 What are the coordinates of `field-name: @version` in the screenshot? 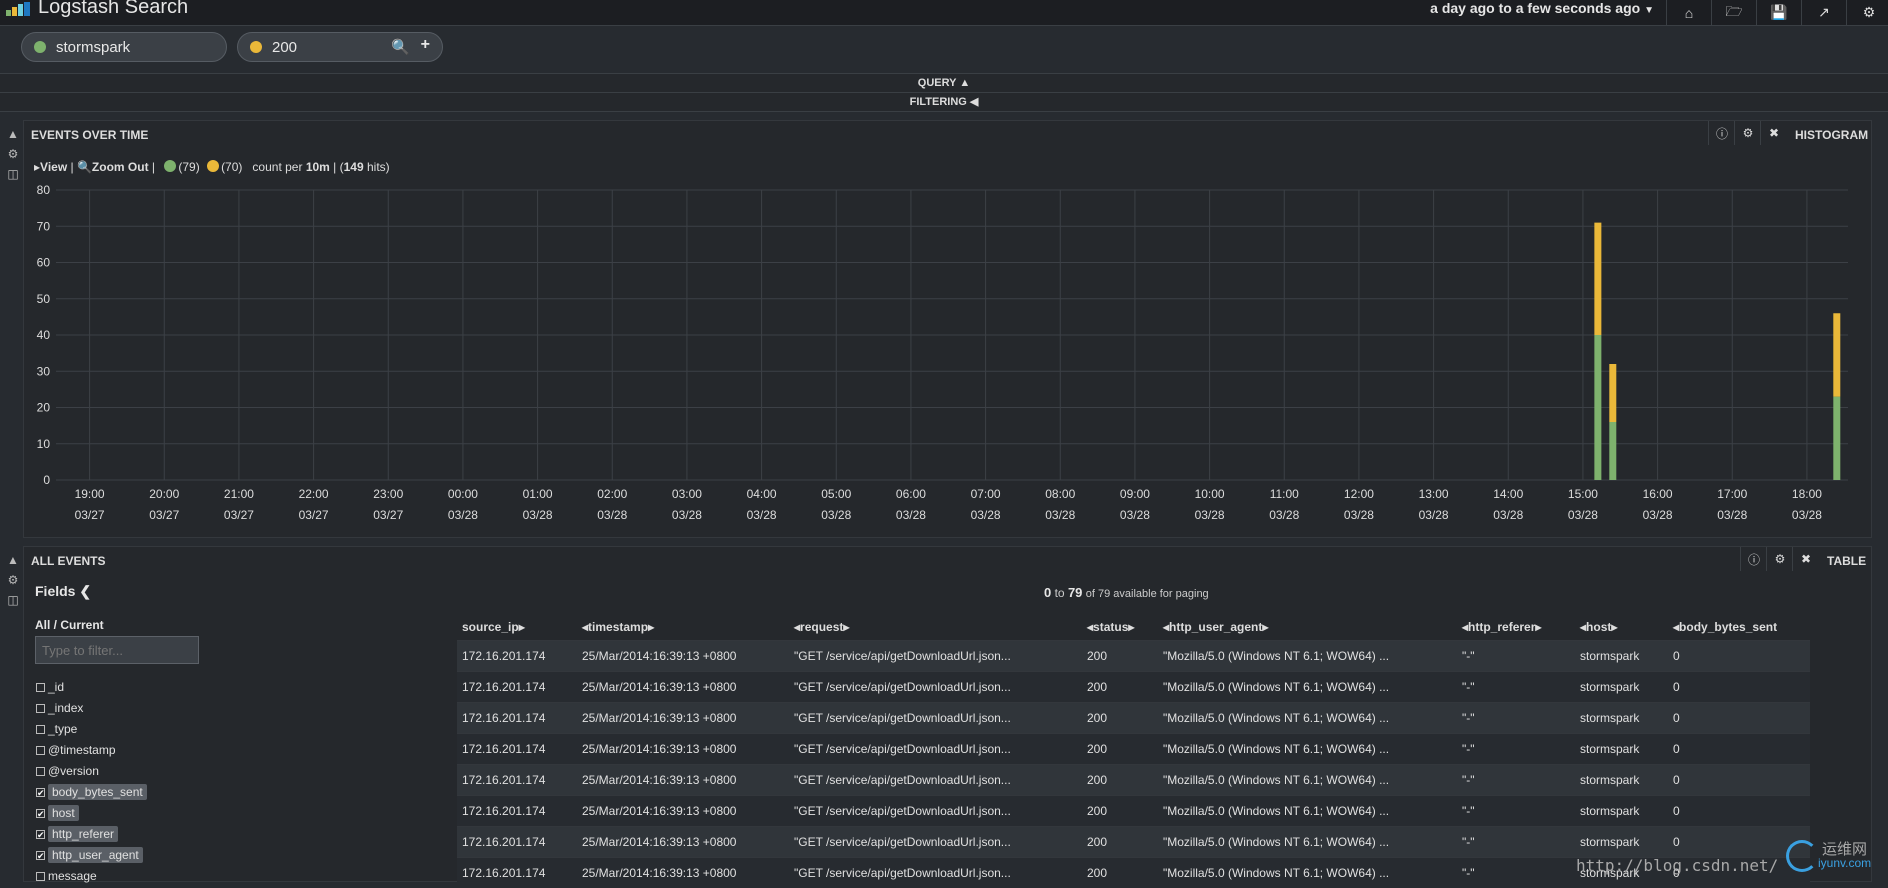 It's located at (73, 771).